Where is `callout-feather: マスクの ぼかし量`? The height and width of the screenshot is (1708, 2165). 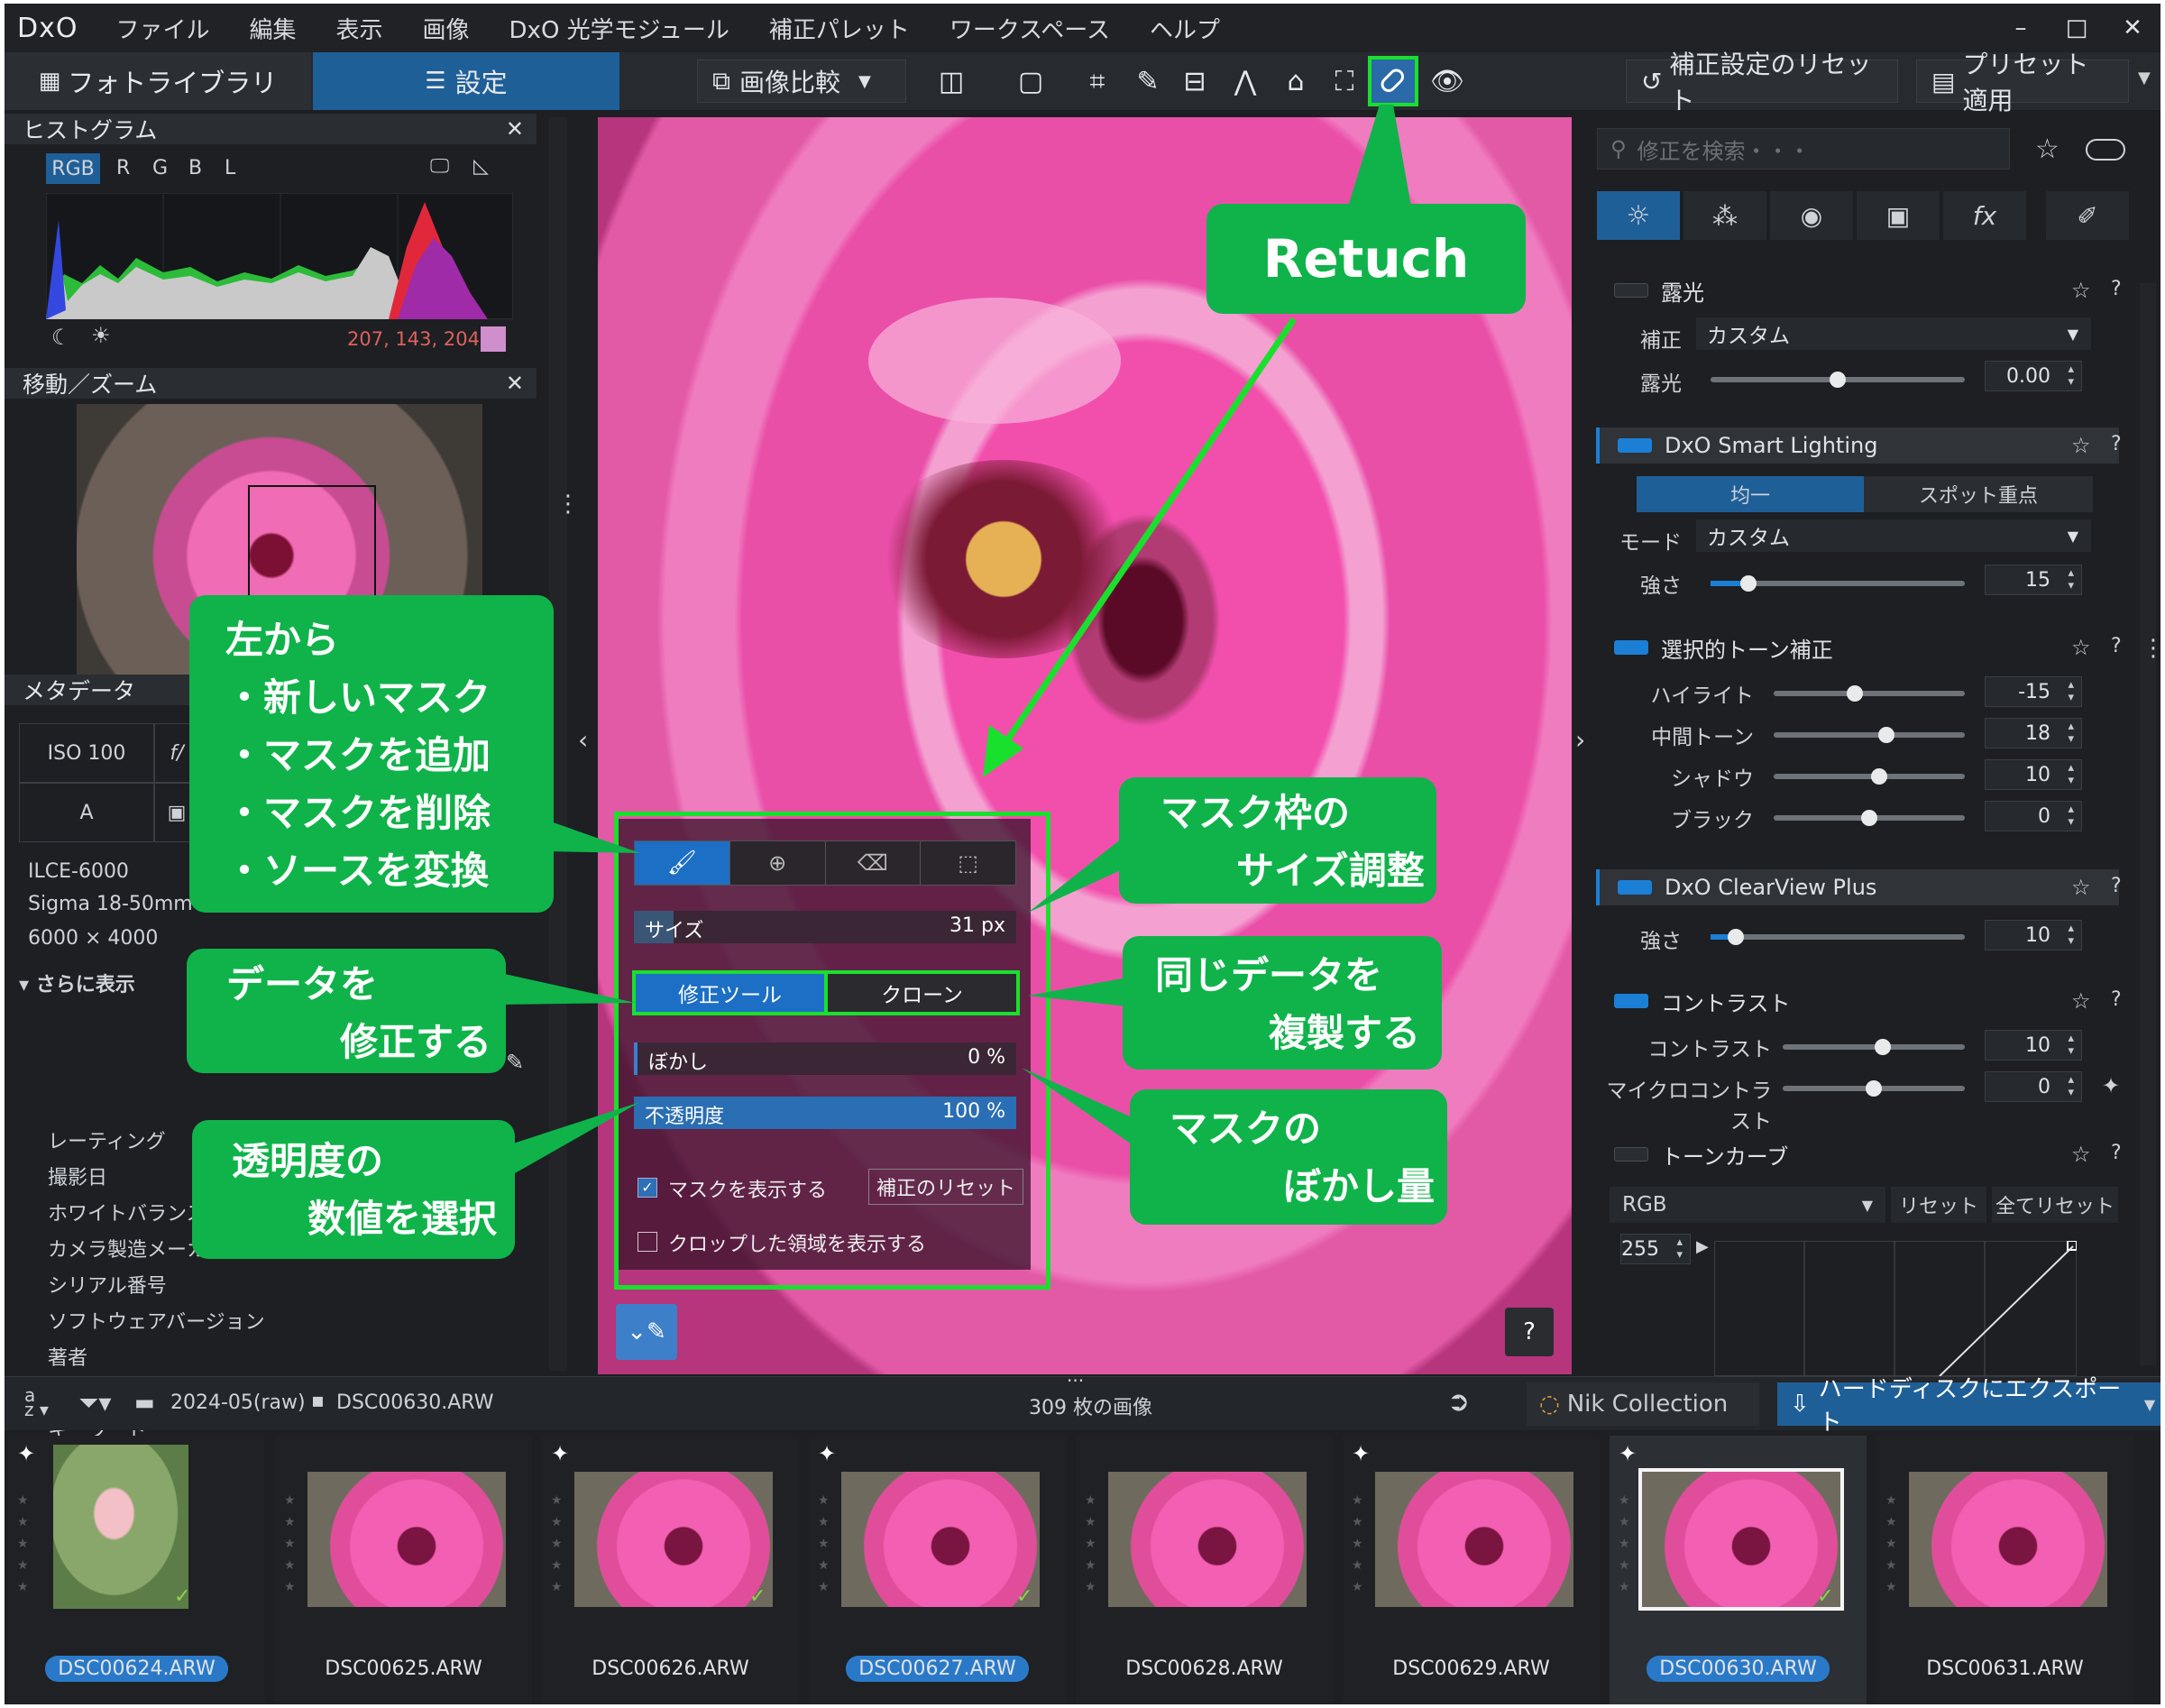 callout-feather: マスクの ぼかし量 is located at coordinates (1288, 1157).